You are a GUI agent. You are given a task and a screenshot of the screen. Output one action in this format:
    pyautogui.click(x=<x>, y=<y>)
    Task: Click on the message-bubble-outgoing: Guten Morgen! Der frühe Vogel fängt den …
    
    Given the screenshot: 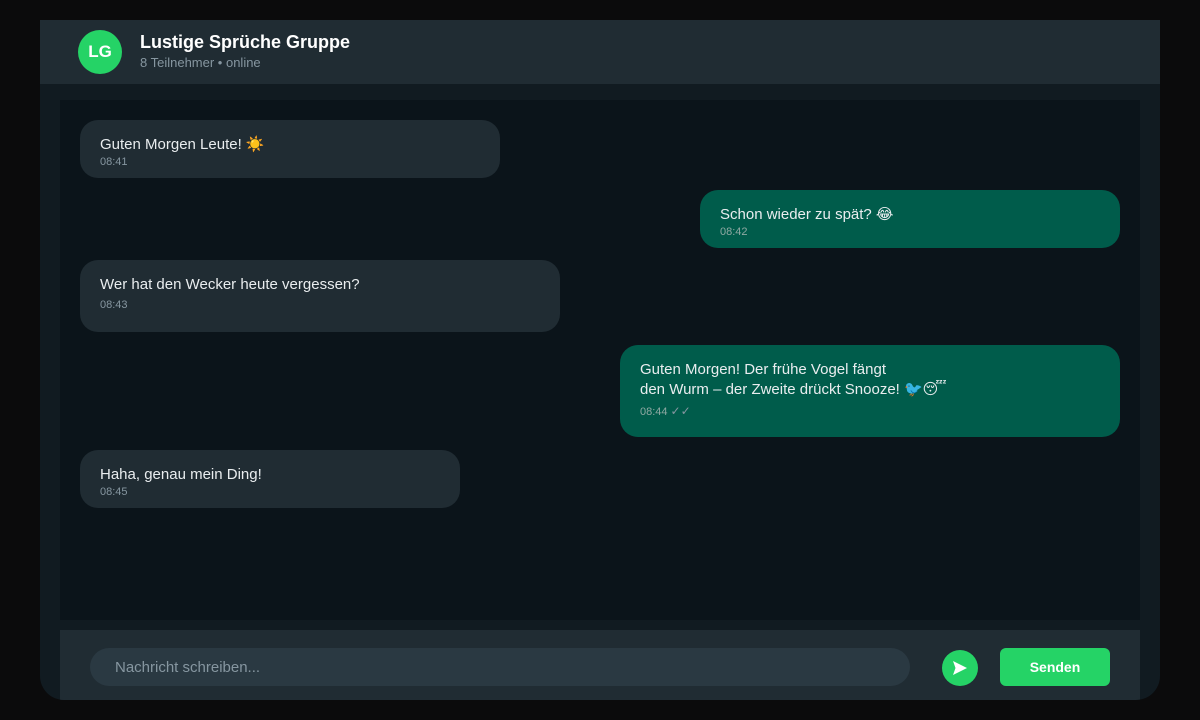 What is the action you would take?
    pyautogui.click(x=870, y=391)
    